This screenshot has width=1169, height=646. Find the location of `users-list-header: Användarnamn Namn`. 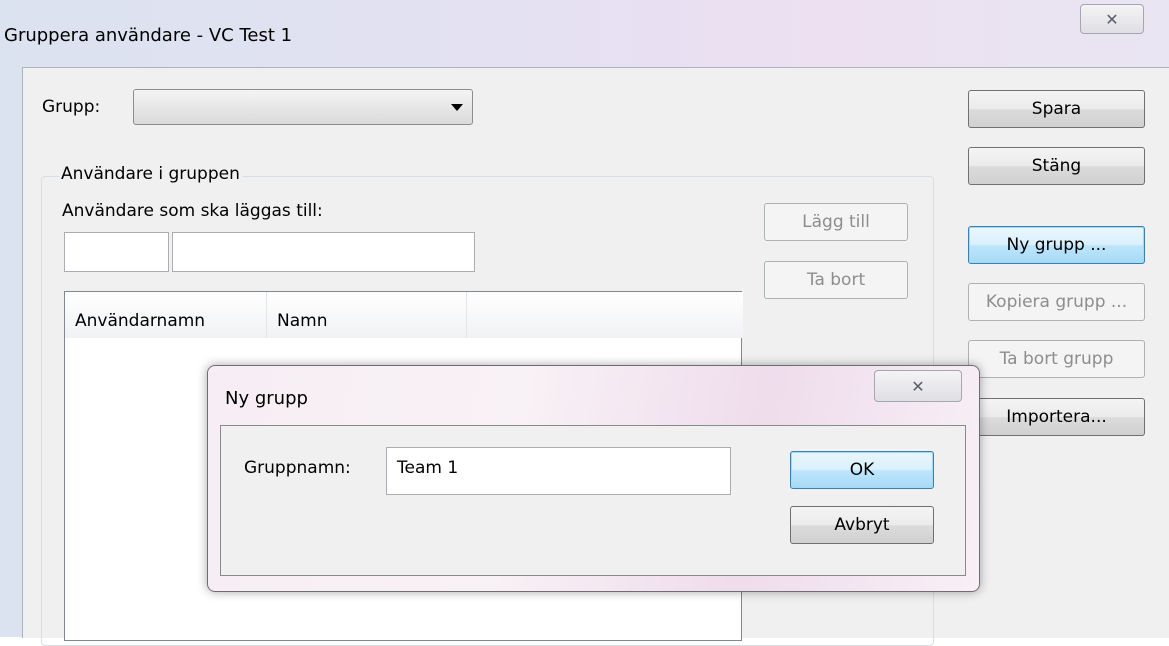

users-list-header: Användarnamn Namn is located at coordinates (404, 315).